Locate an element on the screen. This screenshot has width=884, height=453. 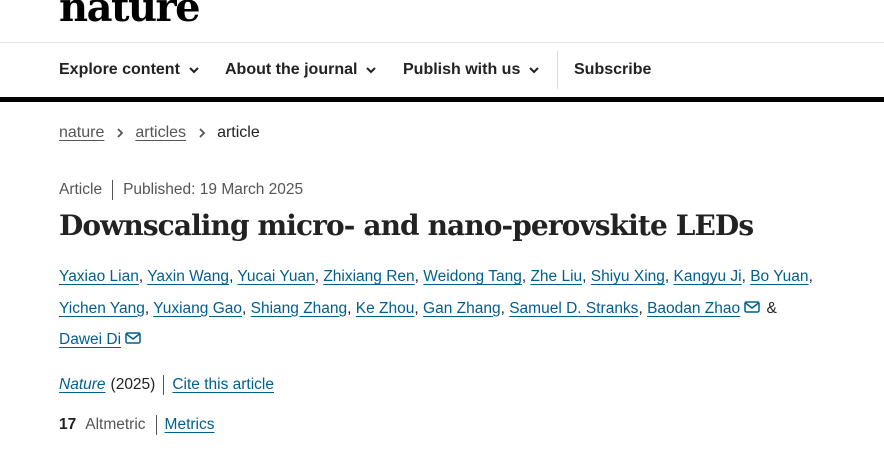
author-link: Yichen Yang is located at coordinates (102, 308).